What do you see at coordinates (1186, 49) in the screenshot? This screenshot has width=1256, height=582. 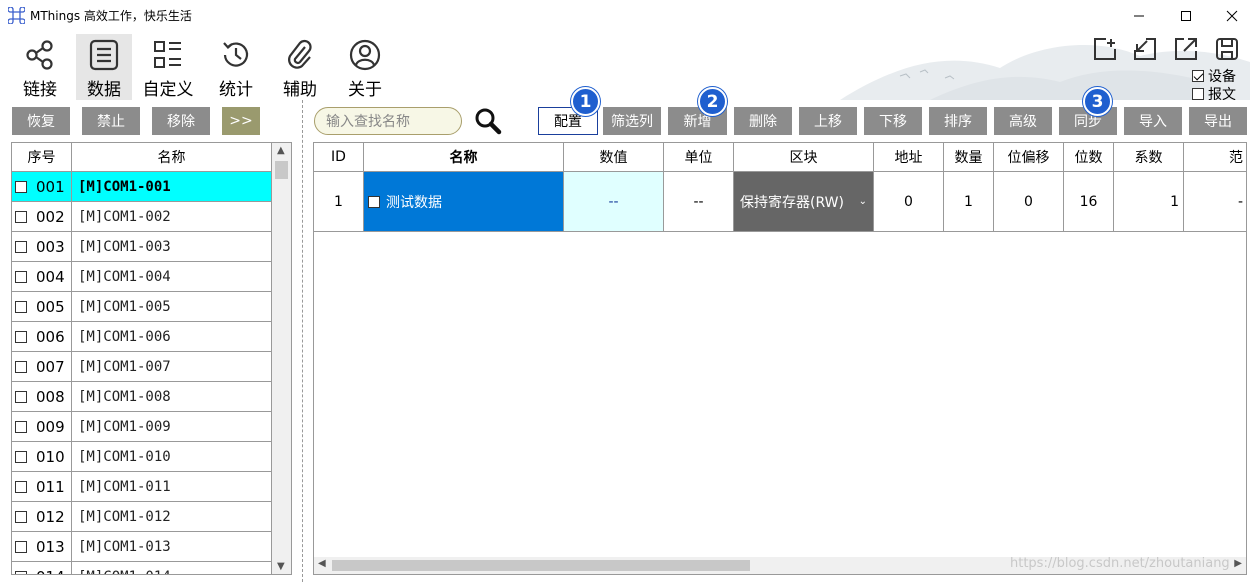 I see `pop-out-icon` at bounding box center [1186, 49].